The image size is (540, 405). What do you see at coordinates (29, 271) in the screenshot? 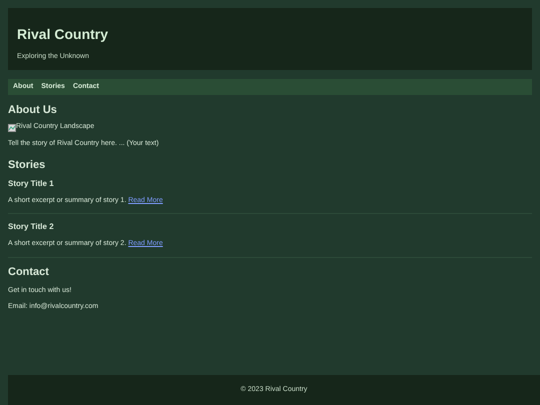
I see `section-heading: Contact` at bounding box center [29, 271].